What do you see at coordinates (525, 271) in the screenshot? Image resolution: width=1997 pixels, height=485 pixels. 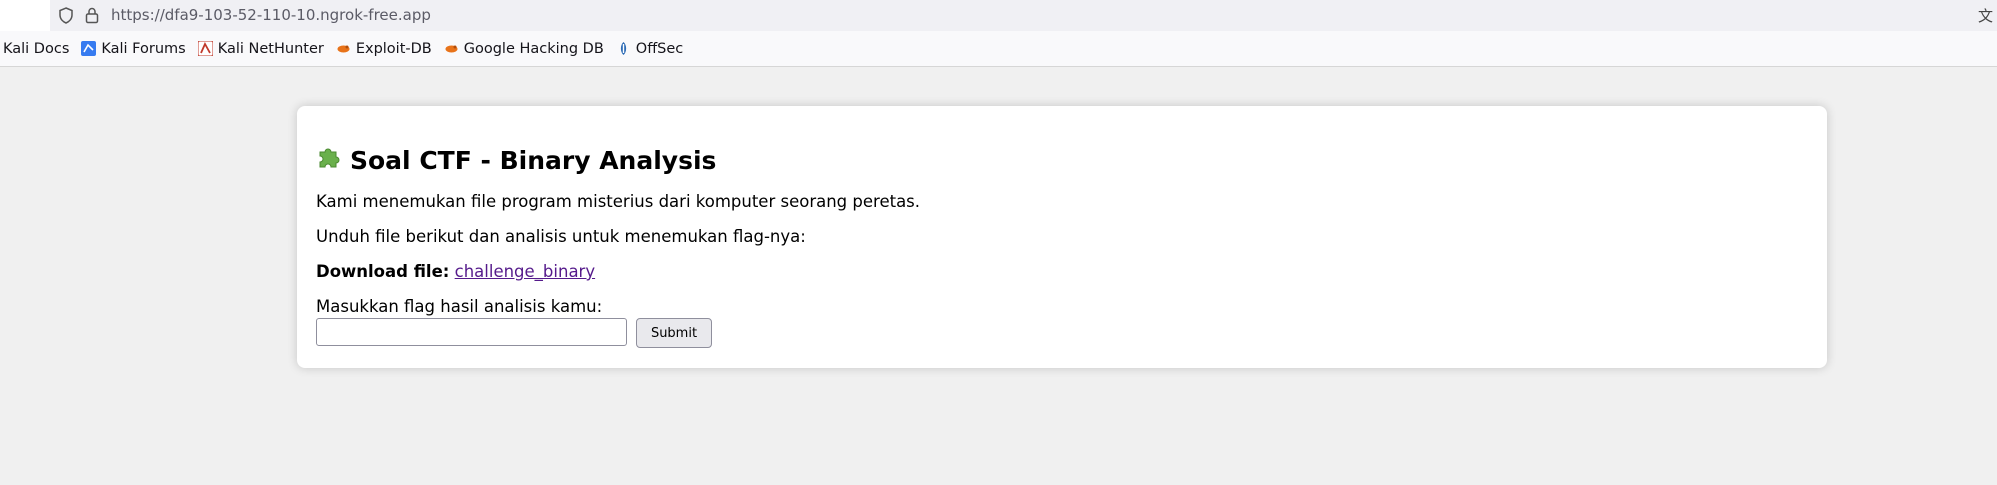 I see `download-link: challenge_binary` at bounding box center [525, 271].